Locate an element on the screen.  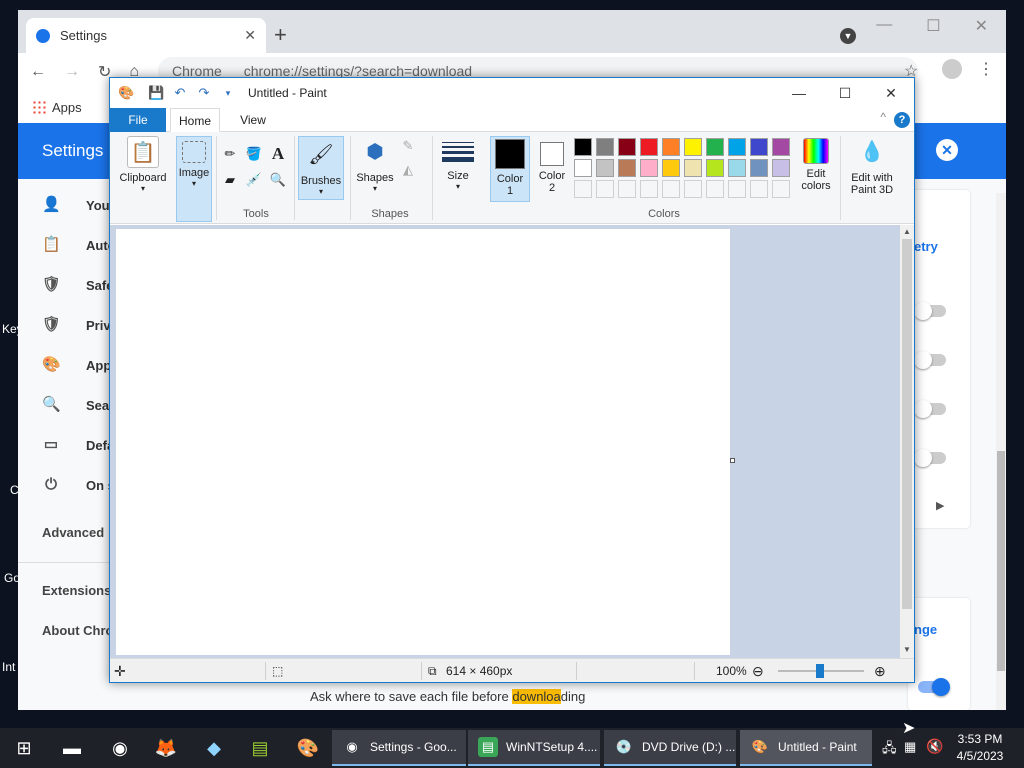
explorer-app-icon: ◆ is located at coordinates (214, 748).